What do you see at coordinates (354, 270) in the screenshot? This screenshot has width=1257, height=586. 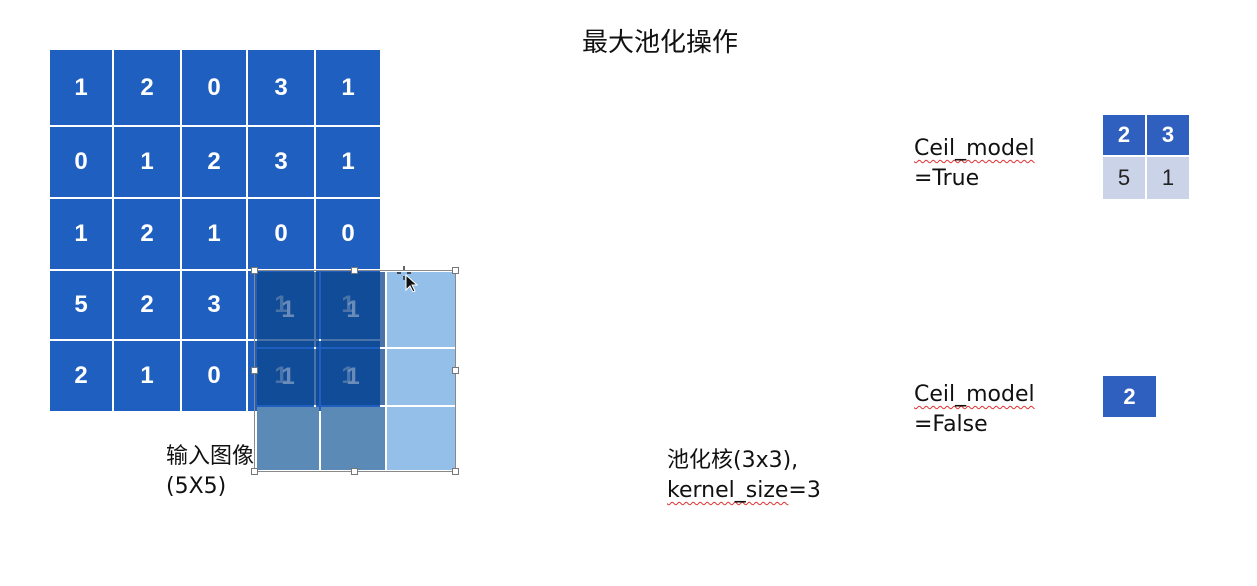 I see `resize-handle-top` at bounding box center [354, 270].